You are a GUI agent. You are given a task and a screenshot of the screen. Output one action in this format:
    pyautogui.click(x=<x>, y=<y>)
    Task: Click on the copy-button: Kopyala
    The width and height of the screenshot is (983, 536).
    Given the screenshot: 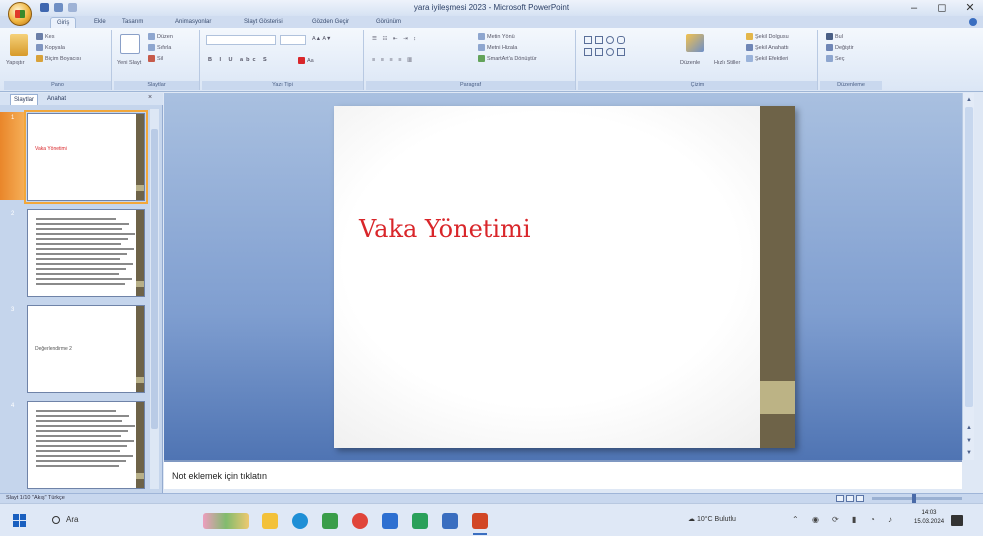 What is the action you would take?
    pyautogui.click(x=50, y=47)
    